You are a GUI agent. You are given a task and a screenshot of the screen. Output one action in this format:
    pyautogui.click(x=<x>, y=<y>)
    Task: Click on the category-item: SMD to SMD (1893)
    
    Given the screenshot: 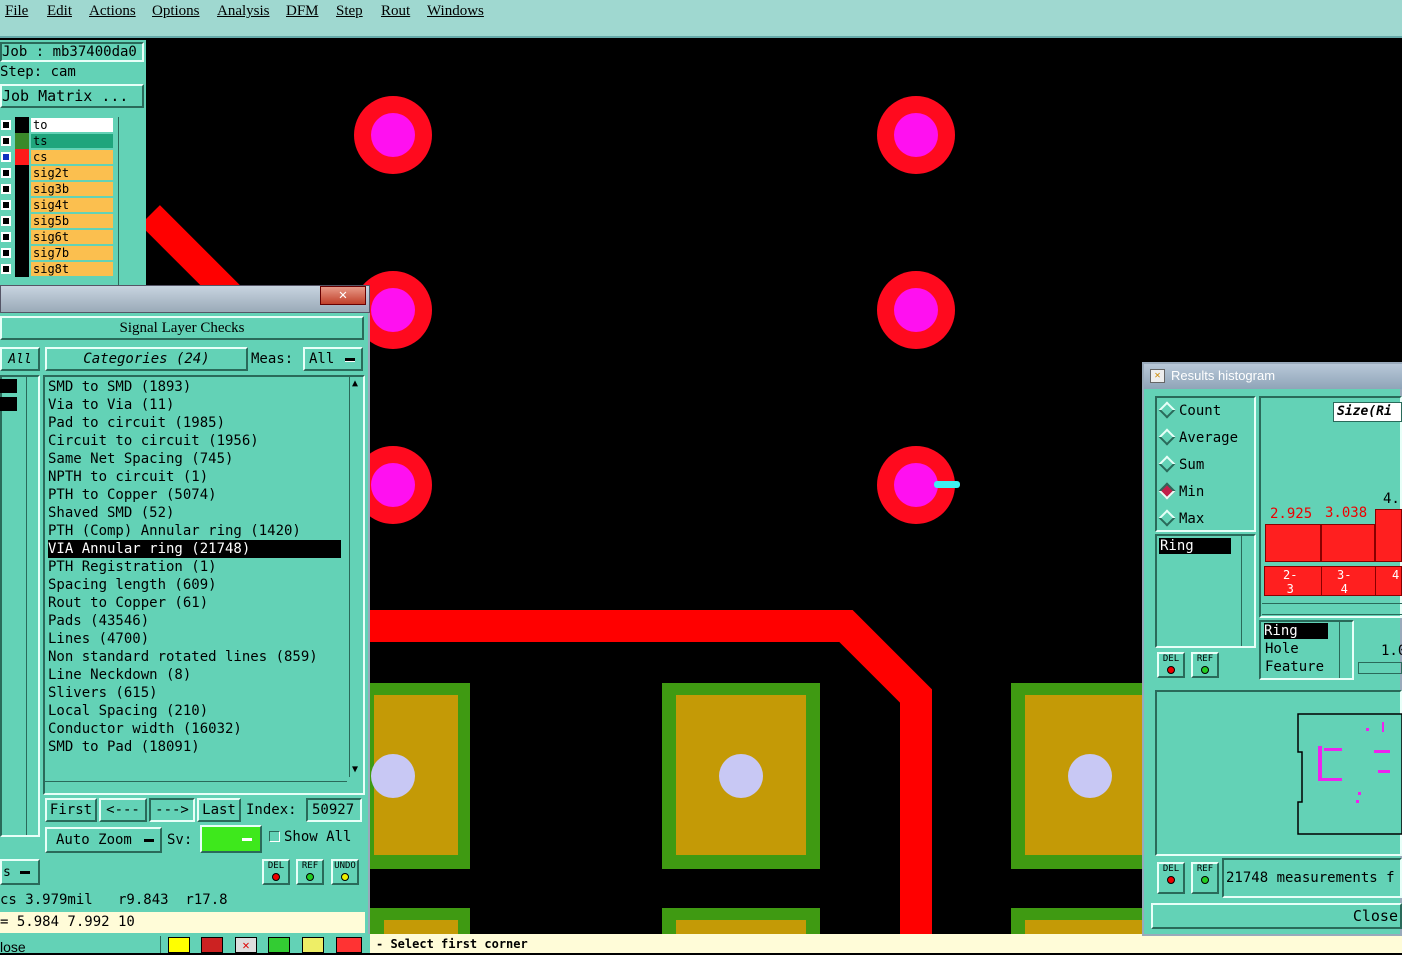 What is the action you would take?
    pyautogui.click(x=119, y=387)
    